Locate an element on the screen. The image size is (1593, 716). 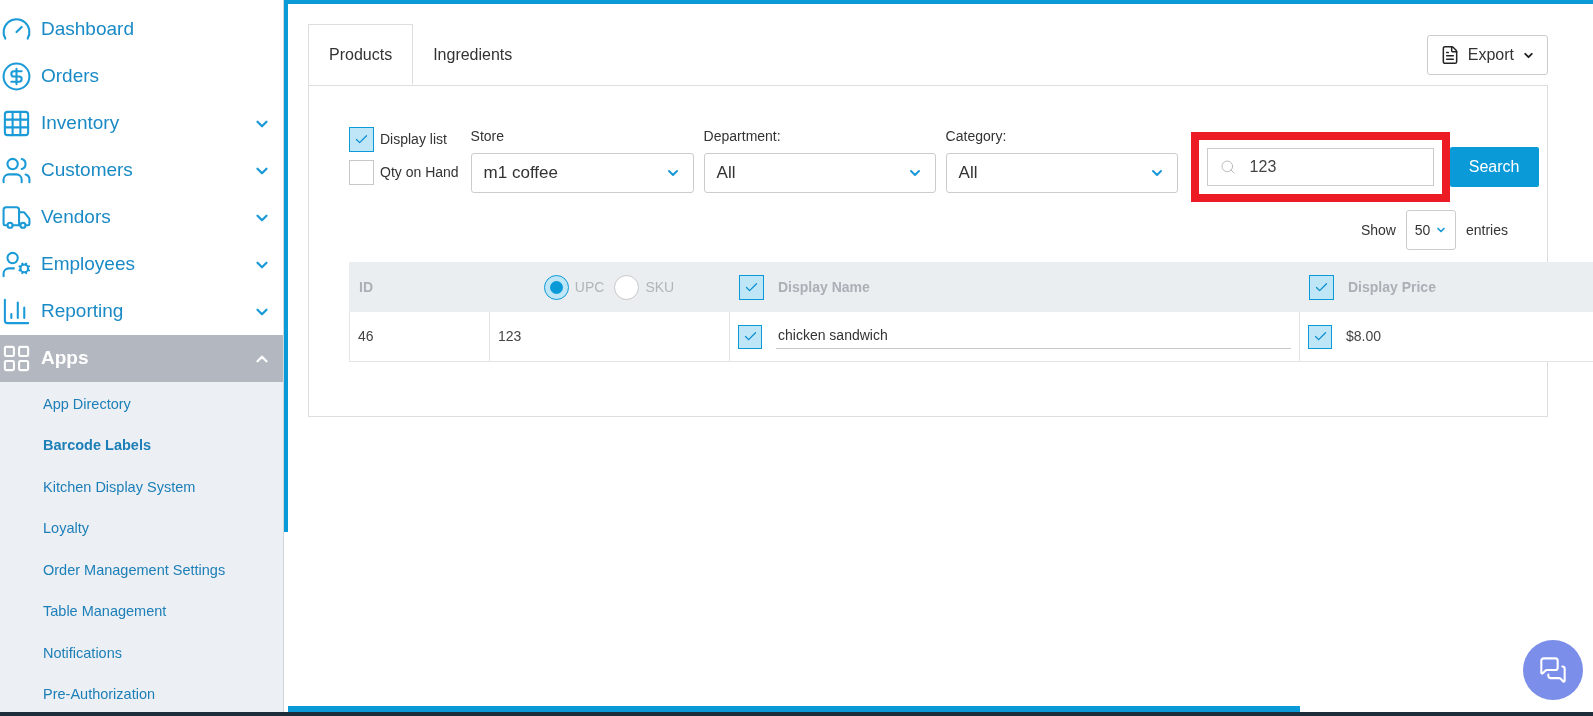
sidebar-item: Customers is located at coordinates (141, 170).